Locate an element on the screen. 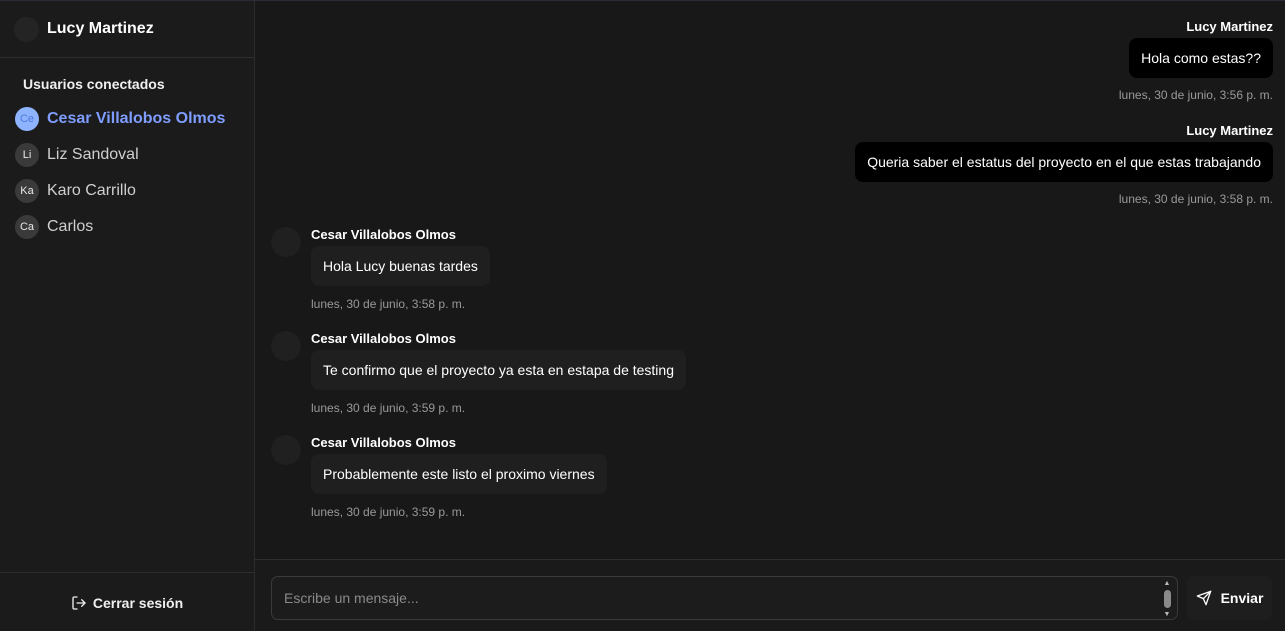  user-item-karo: Ka Karo Carrillo is located at coordinates (127, 191).